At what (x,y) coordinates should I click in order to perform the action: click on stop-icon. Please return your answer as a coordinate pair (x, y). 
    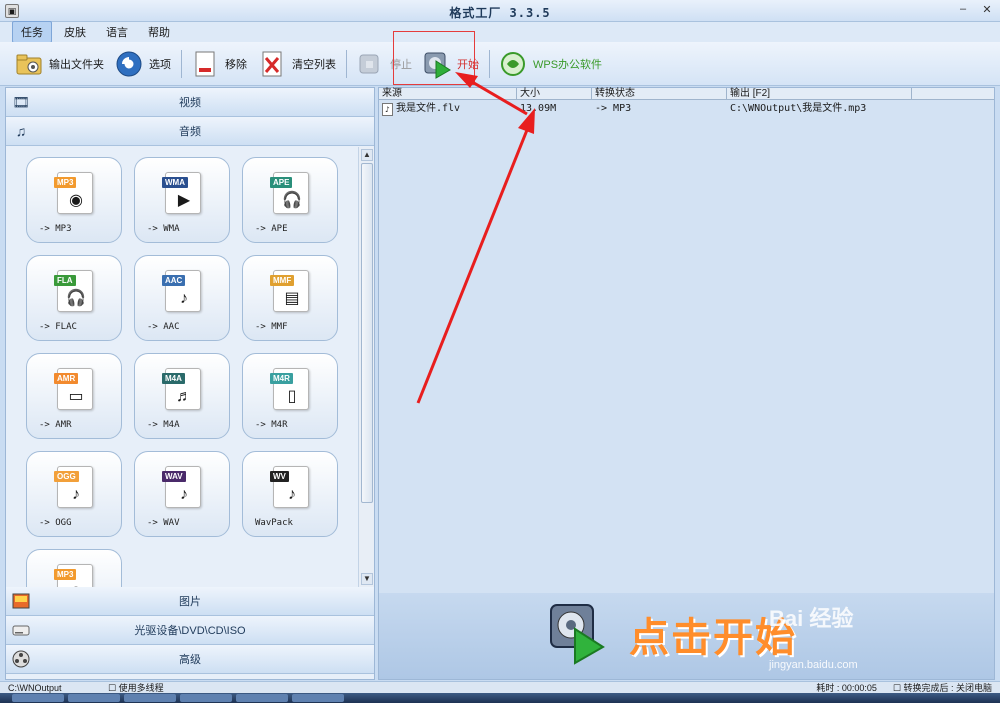
    Looking at the image, I should click on (370, 64).